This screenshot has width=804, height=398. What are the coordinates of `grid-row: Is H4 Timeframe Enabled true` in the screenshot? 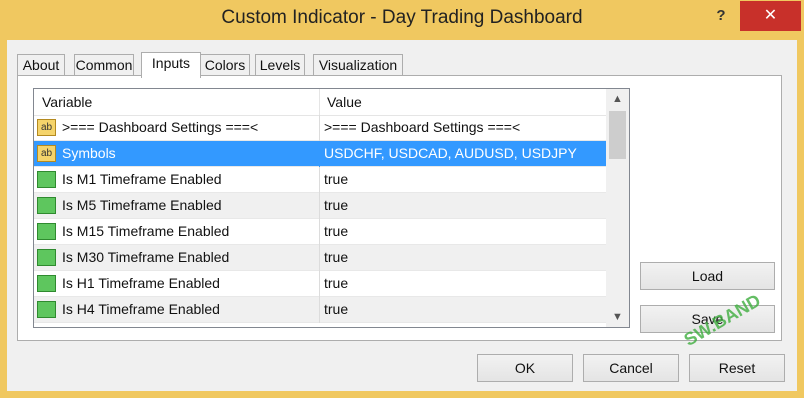 It's located at (320, 310).